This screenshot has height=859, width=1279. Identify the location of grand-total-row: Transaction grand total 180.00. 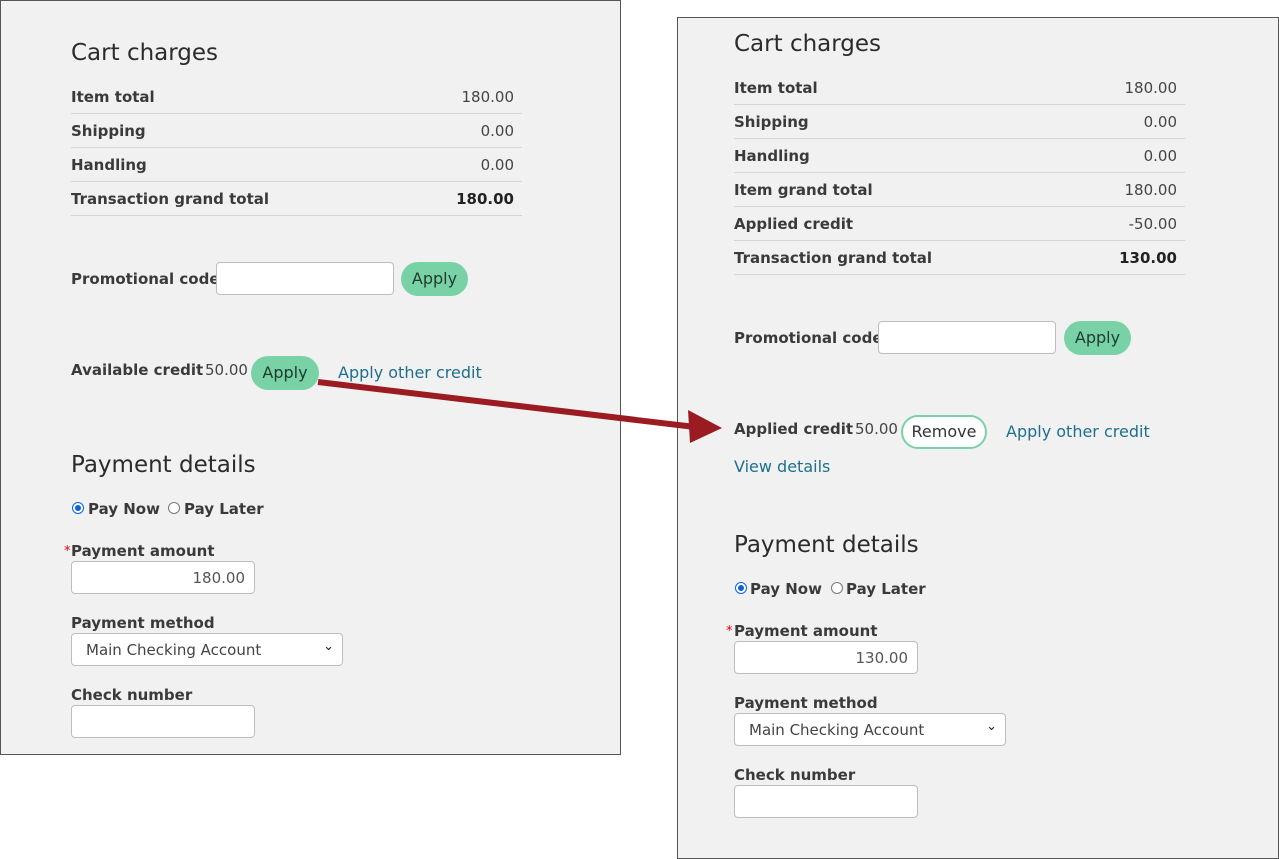
(296, 199).